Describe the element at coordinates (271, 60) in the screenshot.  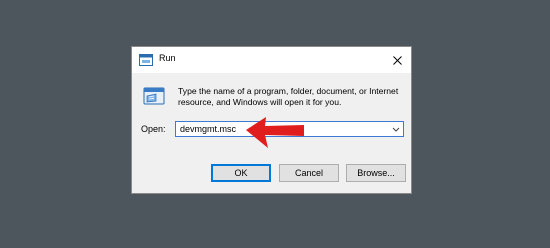
I see `title-bar: Run` at that location.